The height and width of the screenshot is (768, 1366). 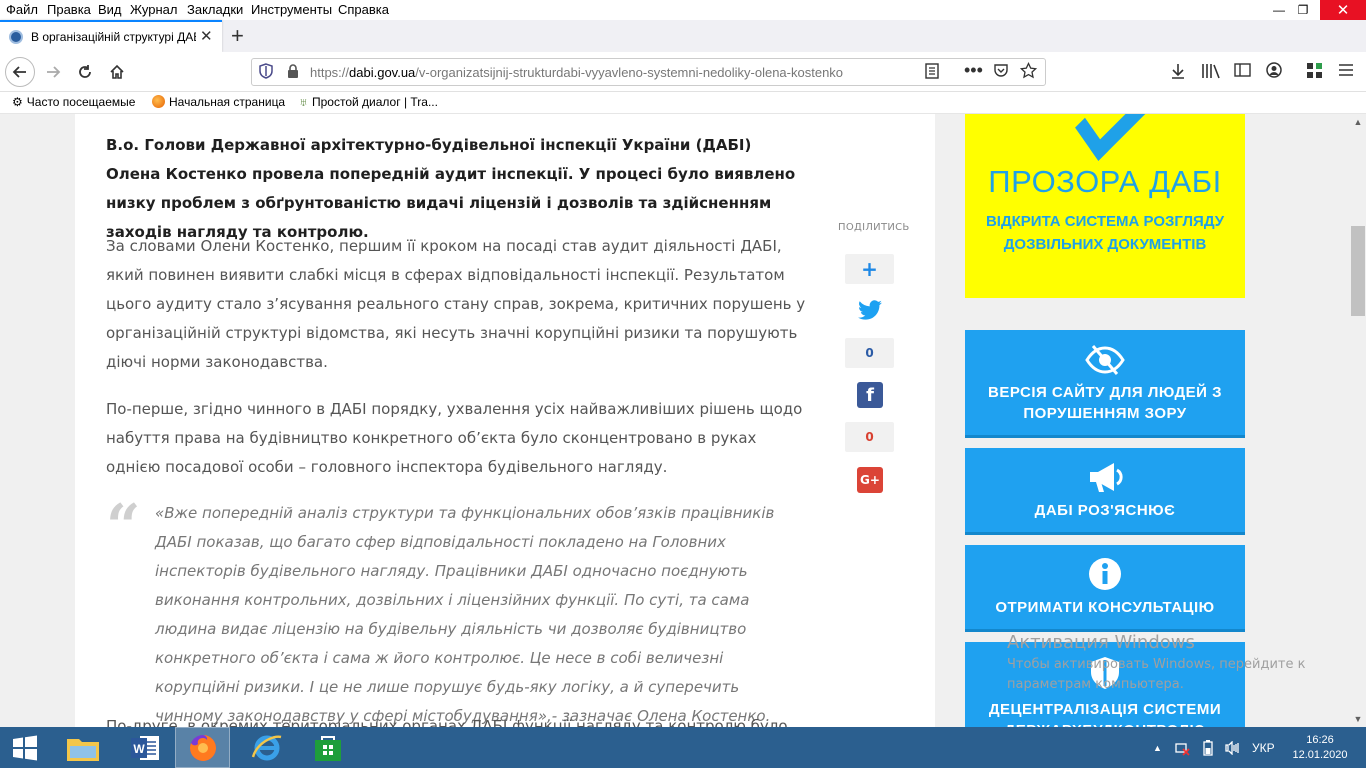 I want to click on dialog-icon: ♅, so click(x=303, y=102).